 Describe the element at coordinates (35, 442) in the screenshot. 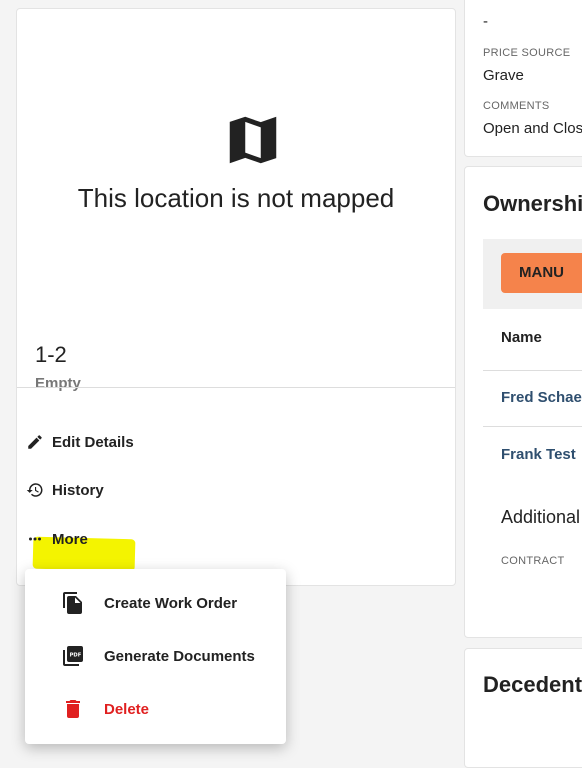

I see `pencil-icon` at that location.